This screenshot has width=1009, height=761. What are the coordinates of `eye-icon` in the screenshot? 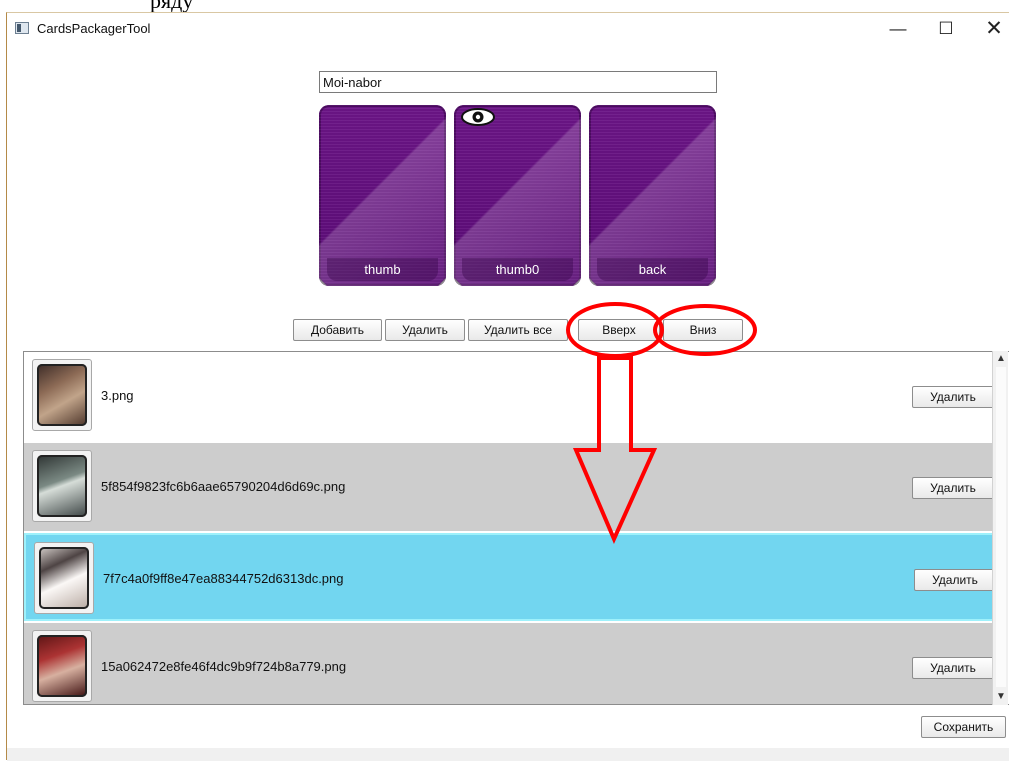 It's located at (478, 117).